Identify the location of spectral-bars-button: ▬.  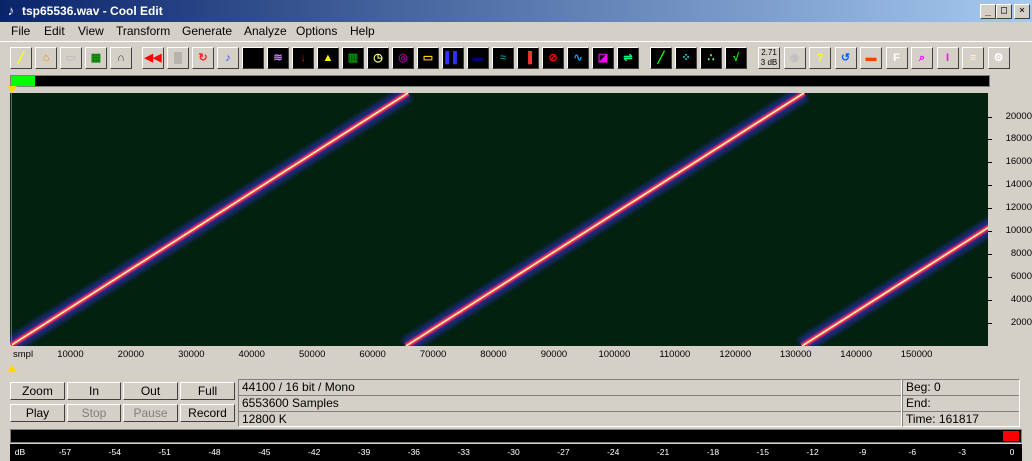
(478, 58).